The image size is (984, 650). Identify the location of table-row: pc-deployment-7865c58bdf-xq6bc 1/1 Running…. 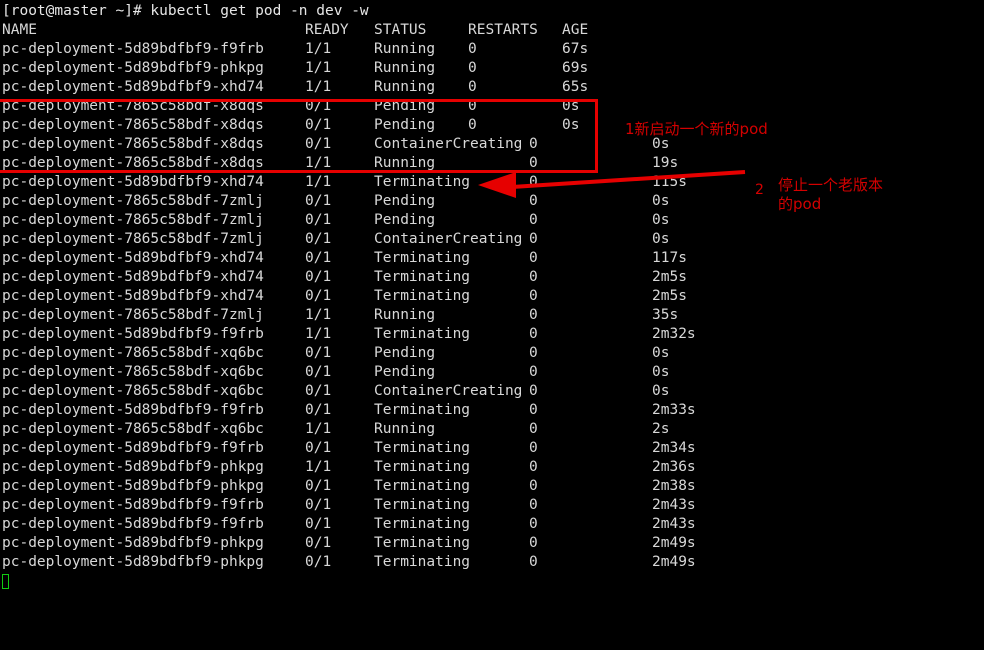
(492, 429).